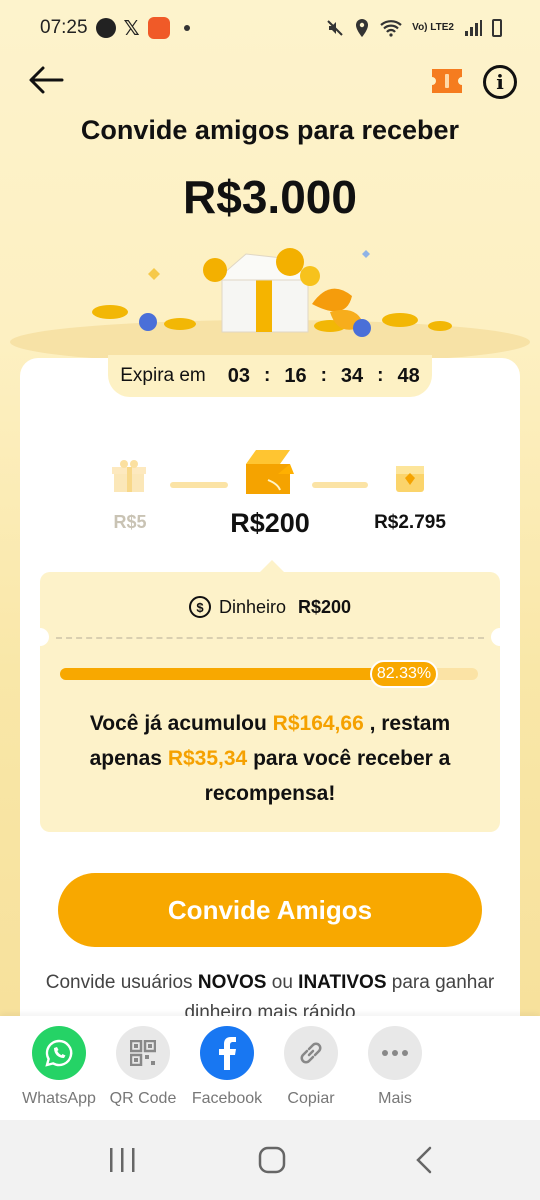 Image resolution: width=540 pixels, height=1200 pixels. Describe the element at coordinates (404, 674) in the screenshot. I see `progress-percent-badge: 82.33%` at that location.